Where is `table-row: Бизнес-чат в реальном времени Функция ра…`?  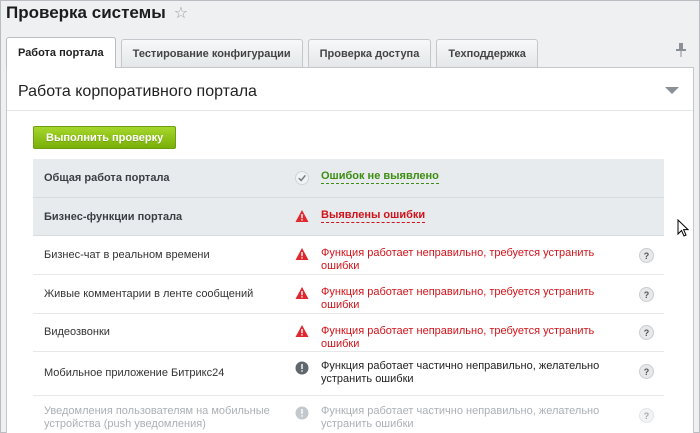
table-row: Бизнес-чат в реальном времени Функция ра… is located at coordinates (348, 255).